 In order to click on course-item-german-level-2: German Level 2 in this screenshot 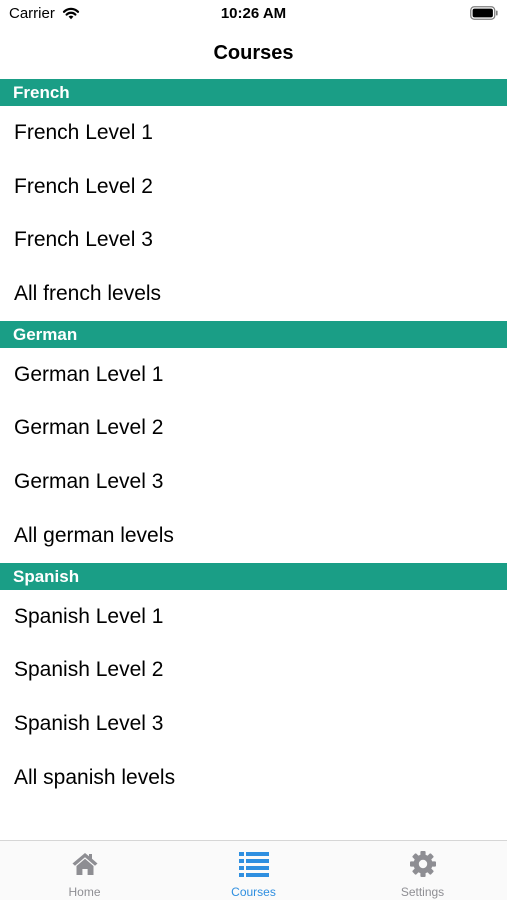, I will do `click(253, 428)`.